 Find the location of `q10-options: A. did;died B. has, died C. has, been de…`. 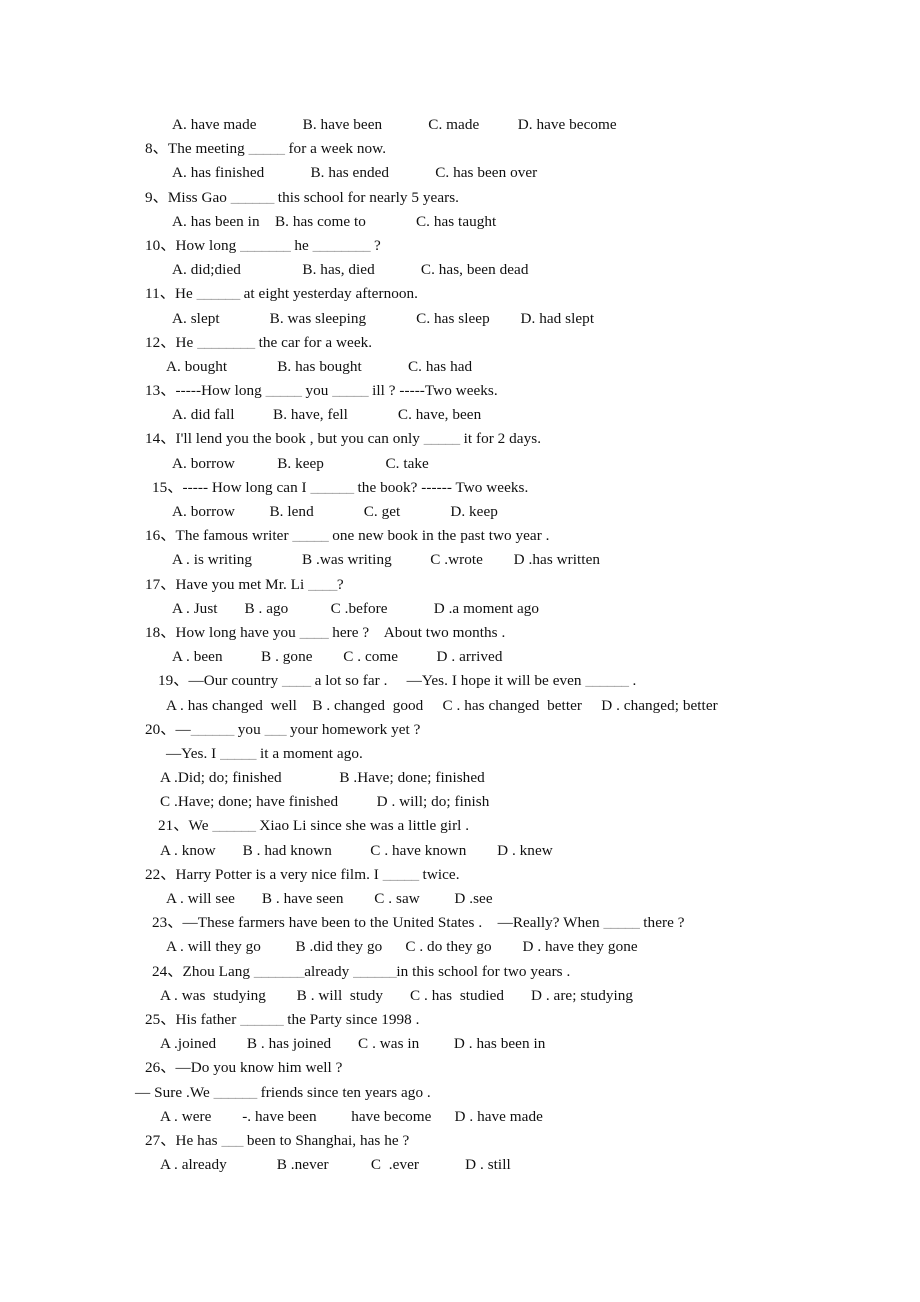

q10-options: A. did;died B. has, died C. has, been de… is located at coordinates (350, 270).